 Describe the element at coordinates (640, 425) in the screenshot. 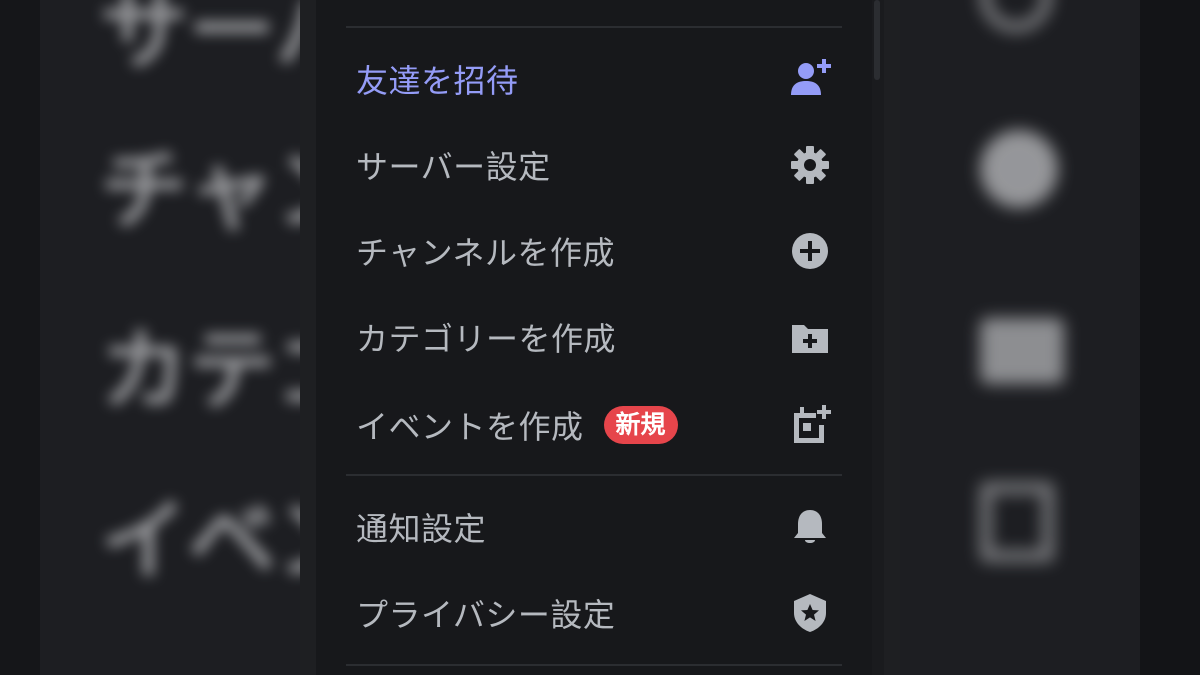

I see `new-badge: 新規` at that location.